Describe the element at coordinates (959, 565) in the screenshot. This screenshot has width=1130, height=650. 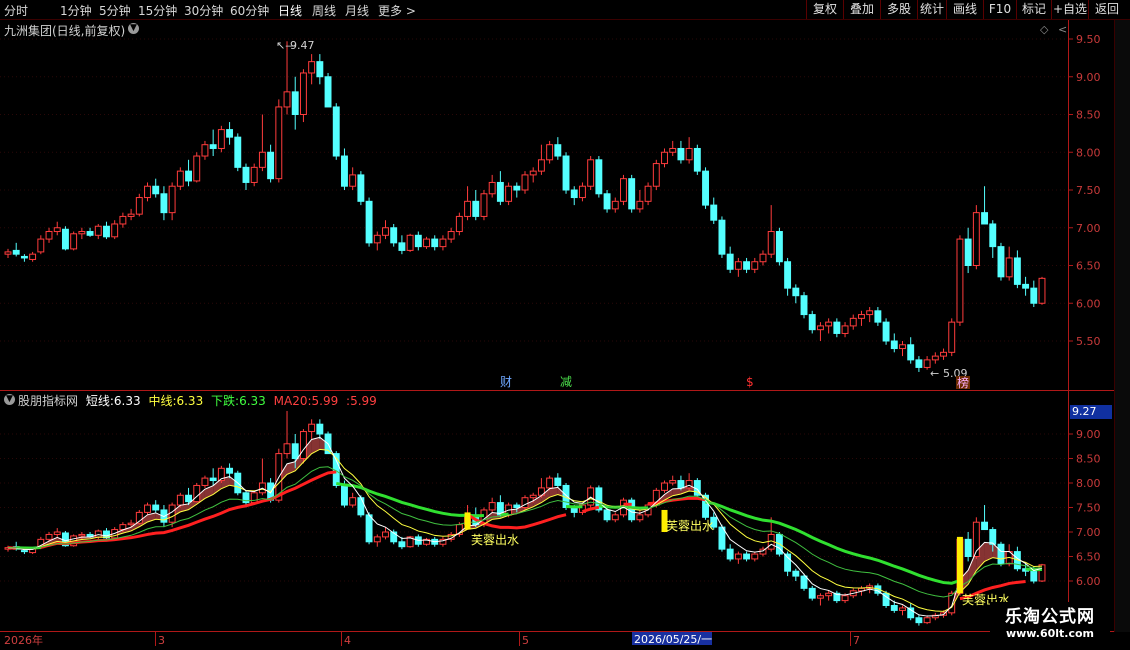
I see `signal-bar` at that location.